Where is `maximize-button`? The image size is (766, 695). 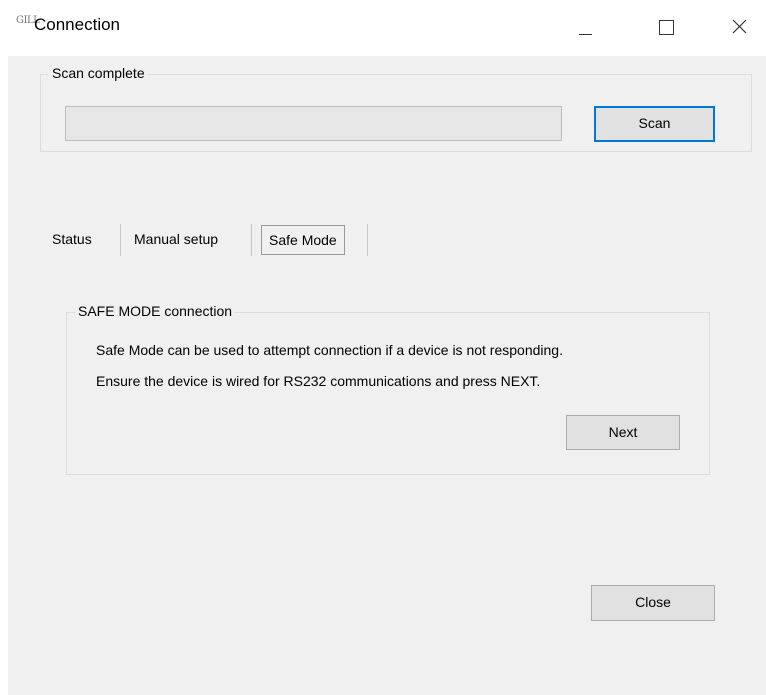
maximize-button is located at coordinates (670, 28).